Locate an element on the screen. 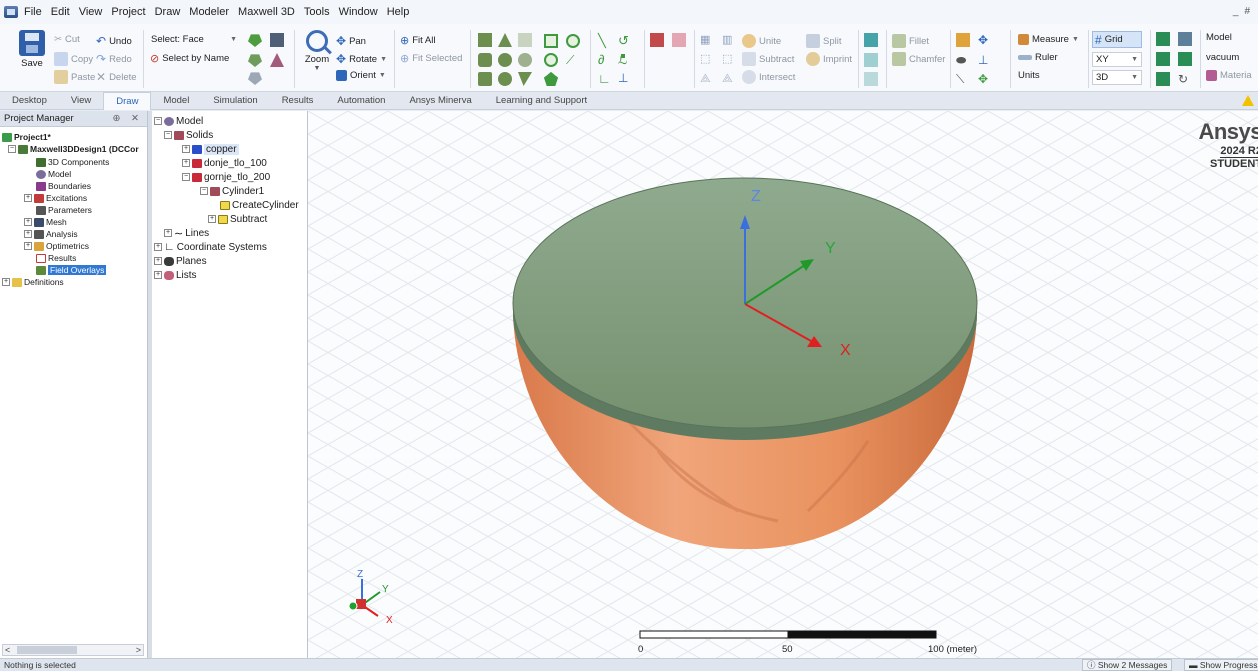 The height and width of the screenshot is (671, 1258). rotate-button: ✥ Rotate ▼ is located at coordinates (361, 59).